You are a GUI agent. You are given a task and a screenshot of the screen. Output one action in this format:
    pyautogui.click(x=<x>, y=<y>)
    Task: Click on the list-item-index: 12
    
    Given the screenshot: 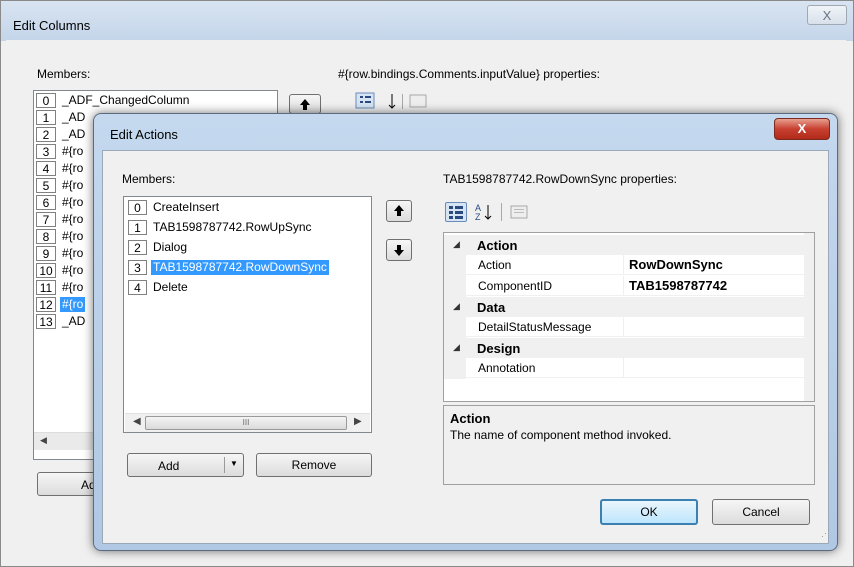 What is the action you would take?
    pyautogui.click(x=46, y=304)
    